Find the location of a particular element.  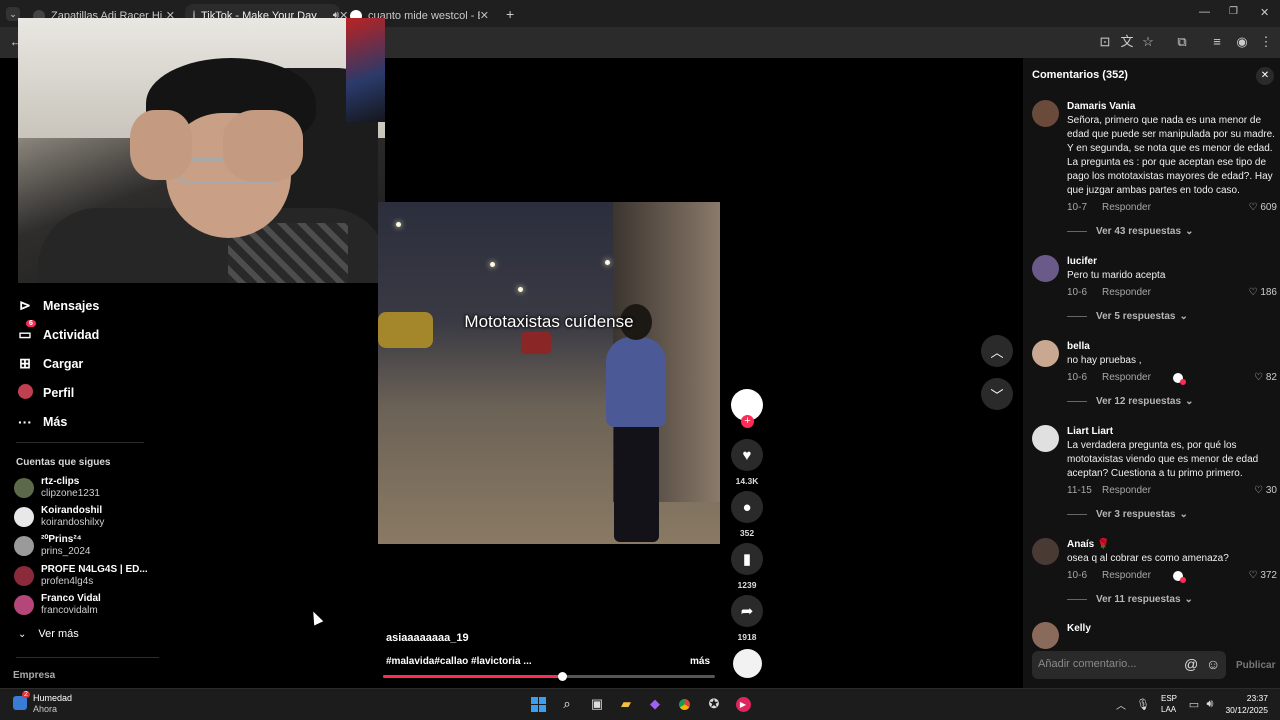

publish-button: Publicar is located at coordinates (1255, 665).